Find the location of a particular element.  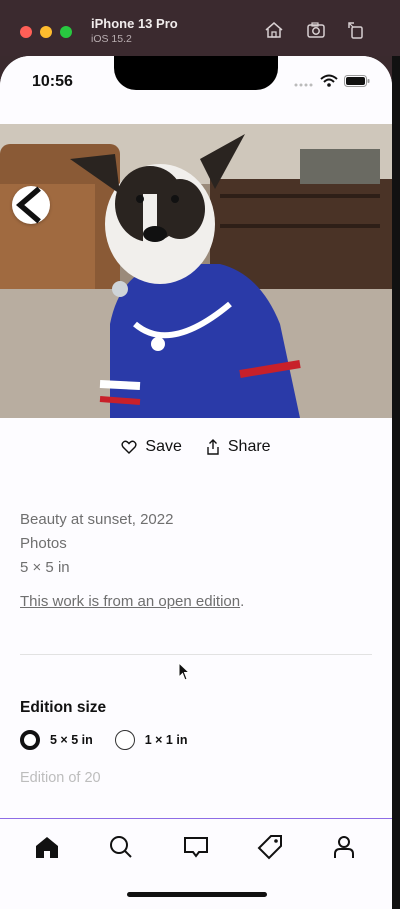

device-os-version: iOS 15.2 is located at coordinates (111, 39).